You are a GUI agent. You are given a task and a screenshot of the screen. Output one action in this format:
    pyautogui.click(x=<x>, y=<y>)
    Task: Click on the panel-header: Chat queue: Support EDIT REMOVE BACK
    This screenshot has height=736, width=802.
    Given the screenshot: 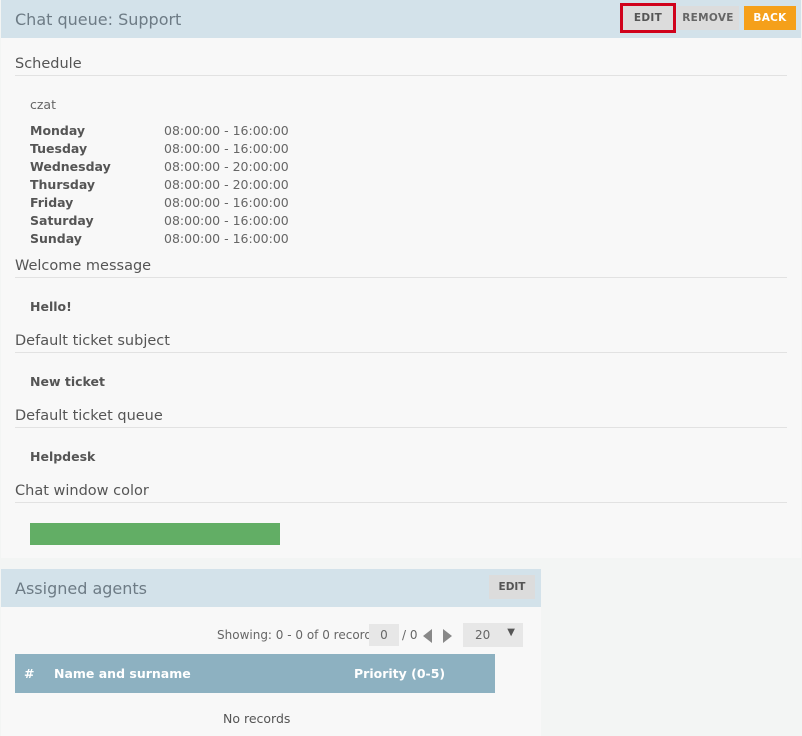 What is the action you would take?
    pyautogui.click(x=401, y=19)
    